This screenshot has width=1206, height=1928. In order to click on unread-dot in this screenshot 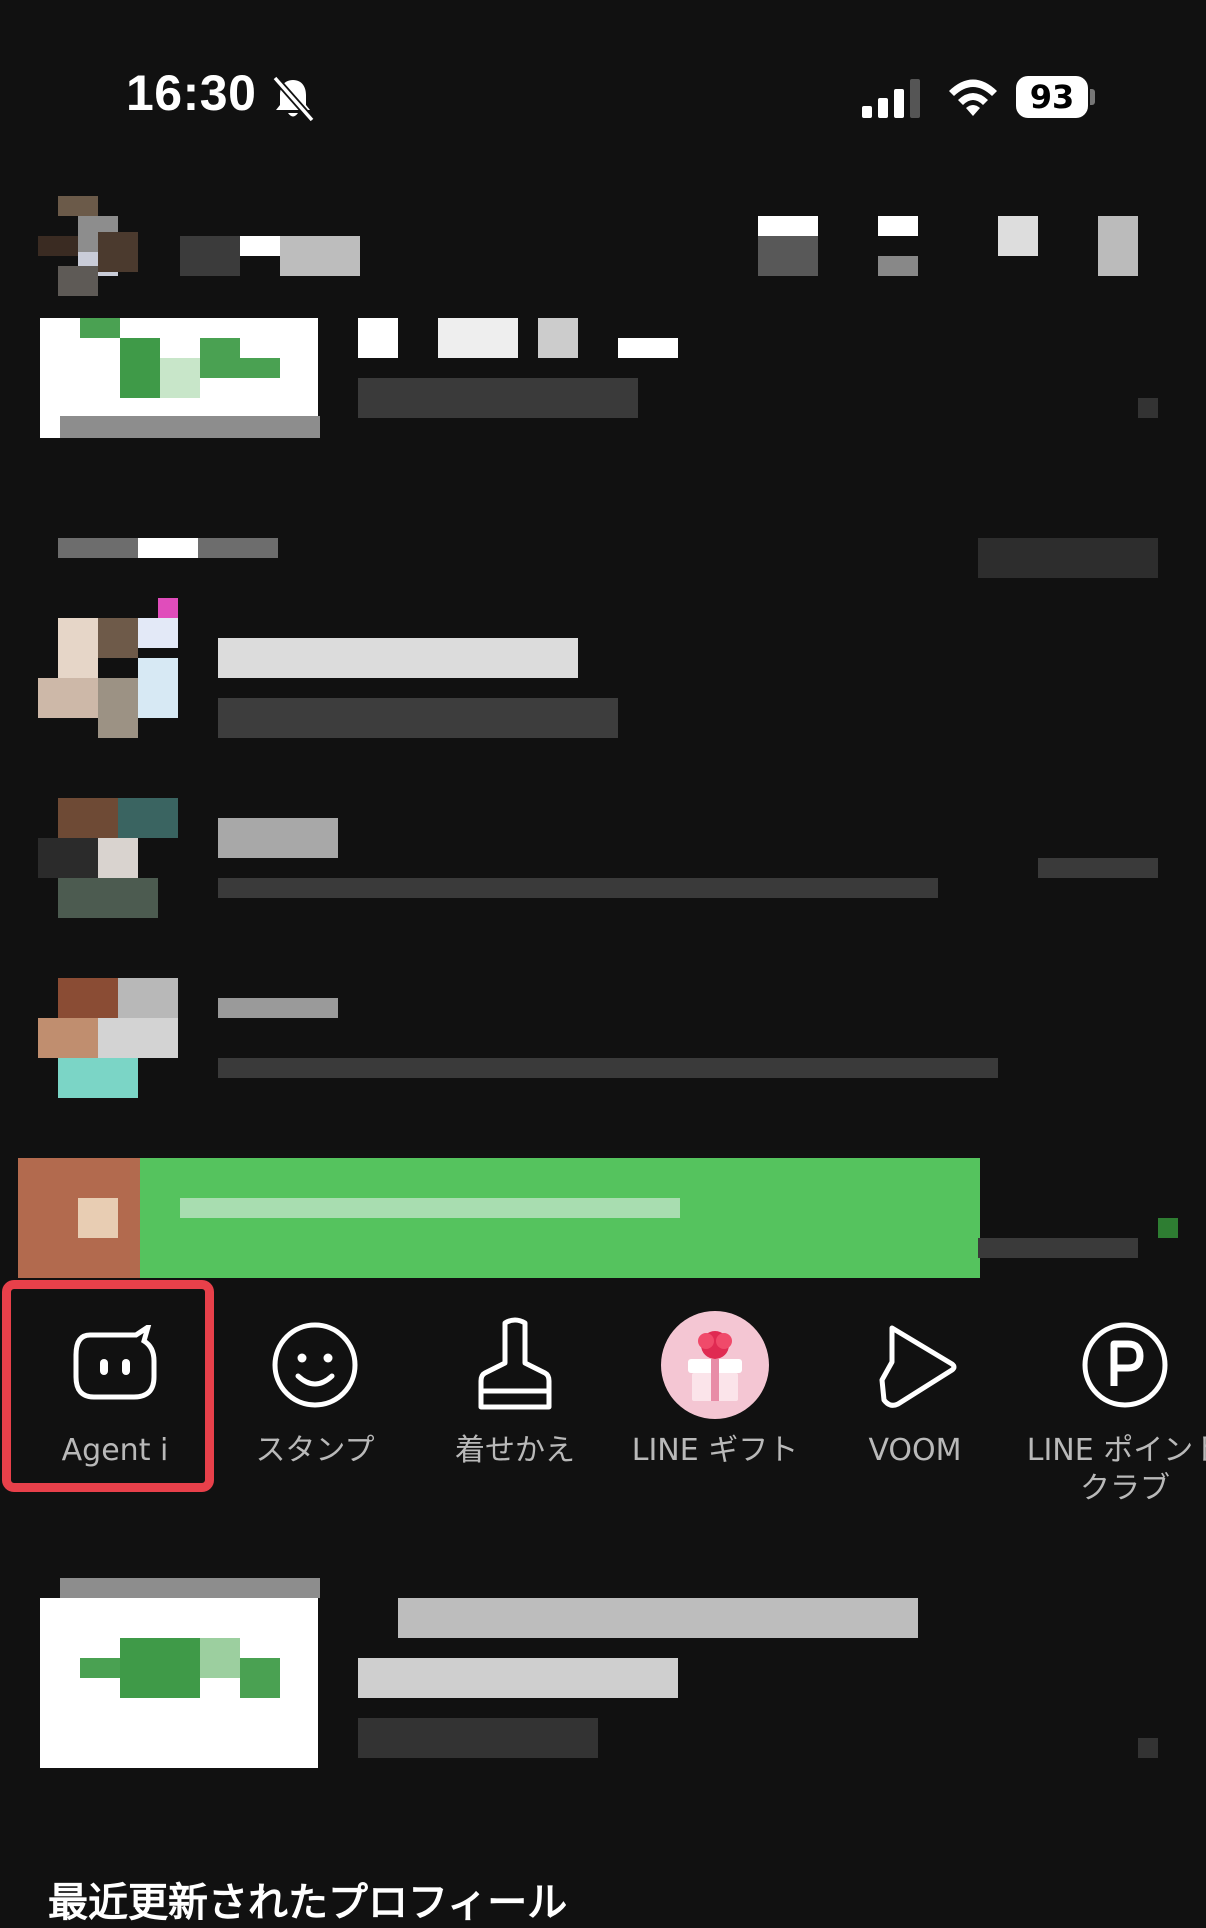, I will do `click(1168, 1228)`.